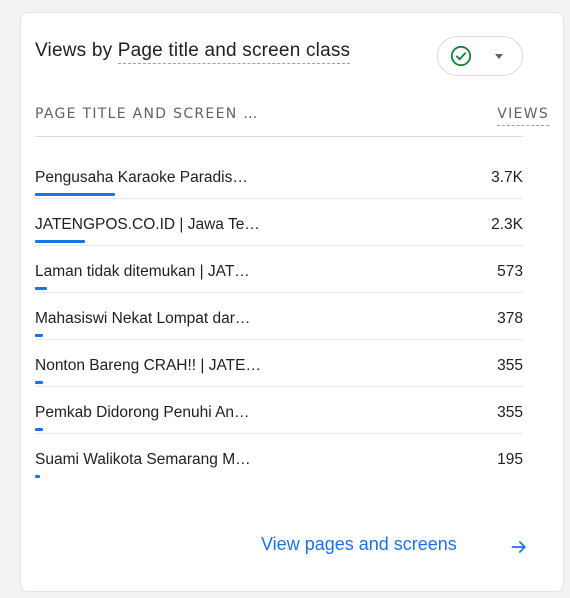 This screenshot has height=598, width=570. I want to click on card-title-prefix: Views by, so click(76, 50).